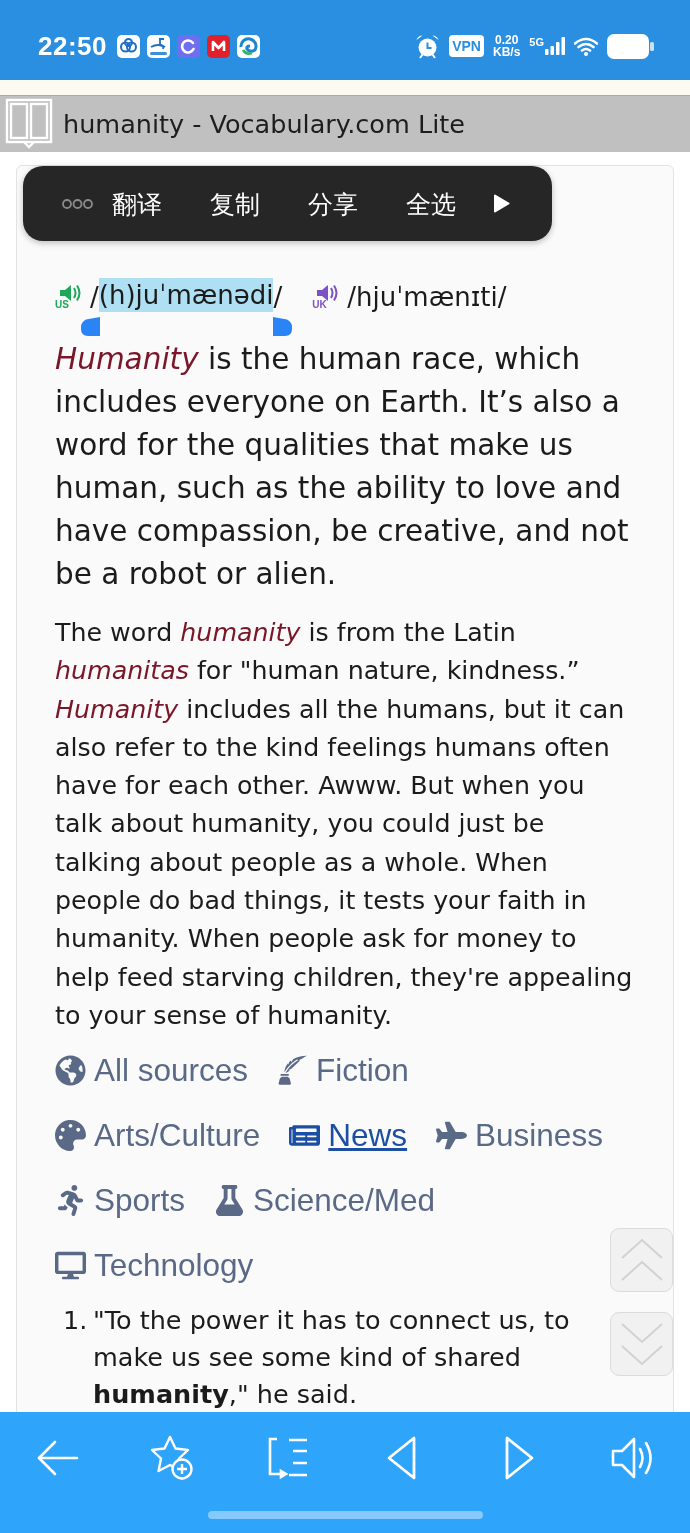 This screenshot has height=1533, width=690. I want to click on wifi-icon, so click(586, 46).